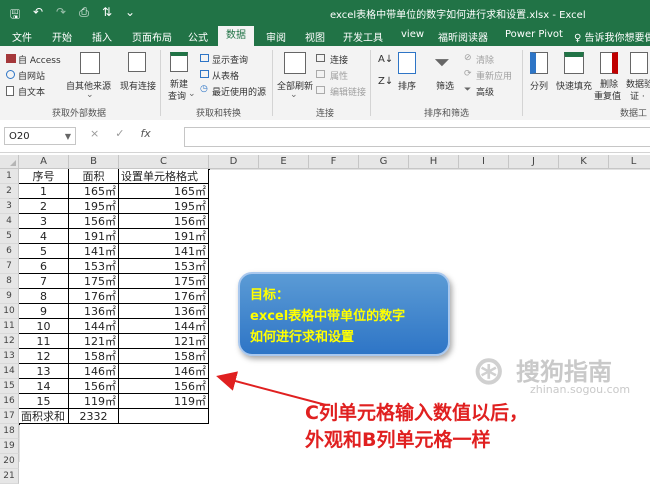 The image size is (650, 484). Describe the element at coordinates (398, 440) in the screenshot. I see `annotation-line-2: 外观和B列单元格一样` at that location.